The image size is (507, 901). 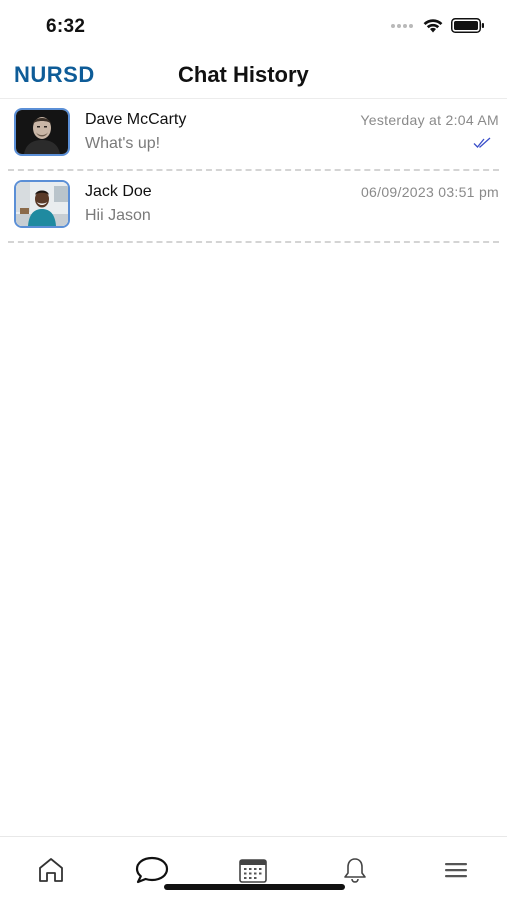 I want to click on tab-calendar, so click(x=253, y=870).